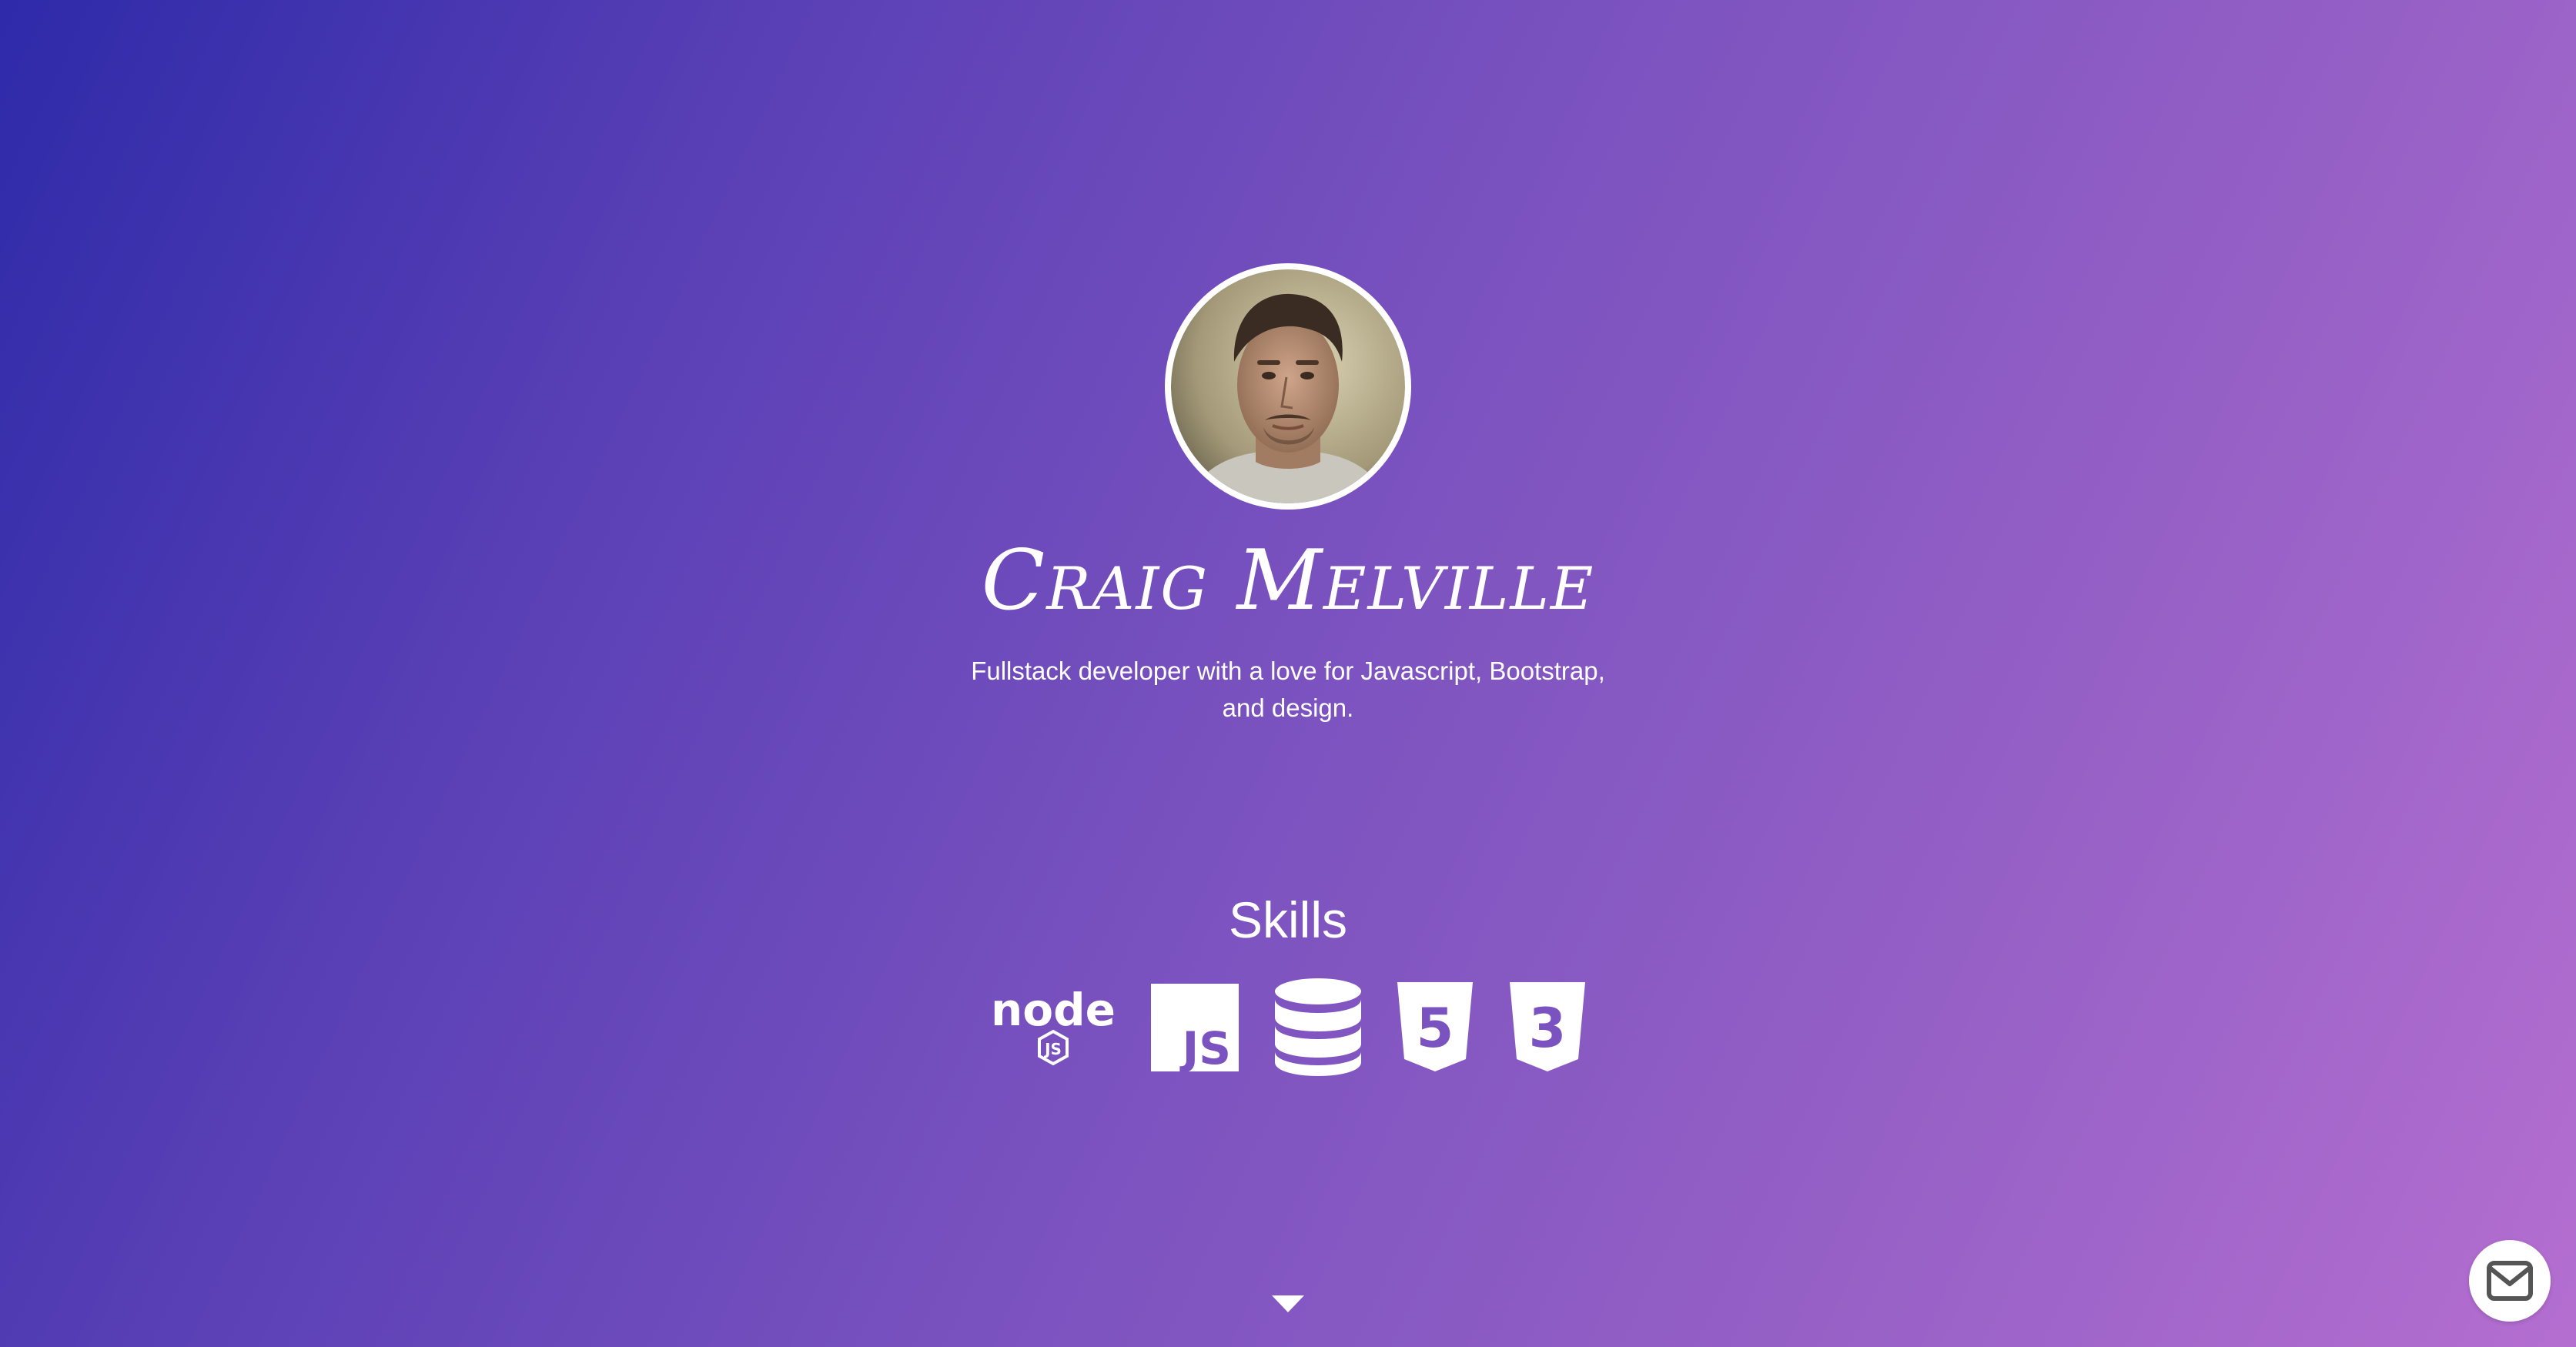 Image resolution: width=2576 pixels, height=1347 pixels. What do you see at coordinates (1053, 1049) in the screenshot?
I see `nodejs-icon-subtext: JS` at bounding box center [1053, 1049].